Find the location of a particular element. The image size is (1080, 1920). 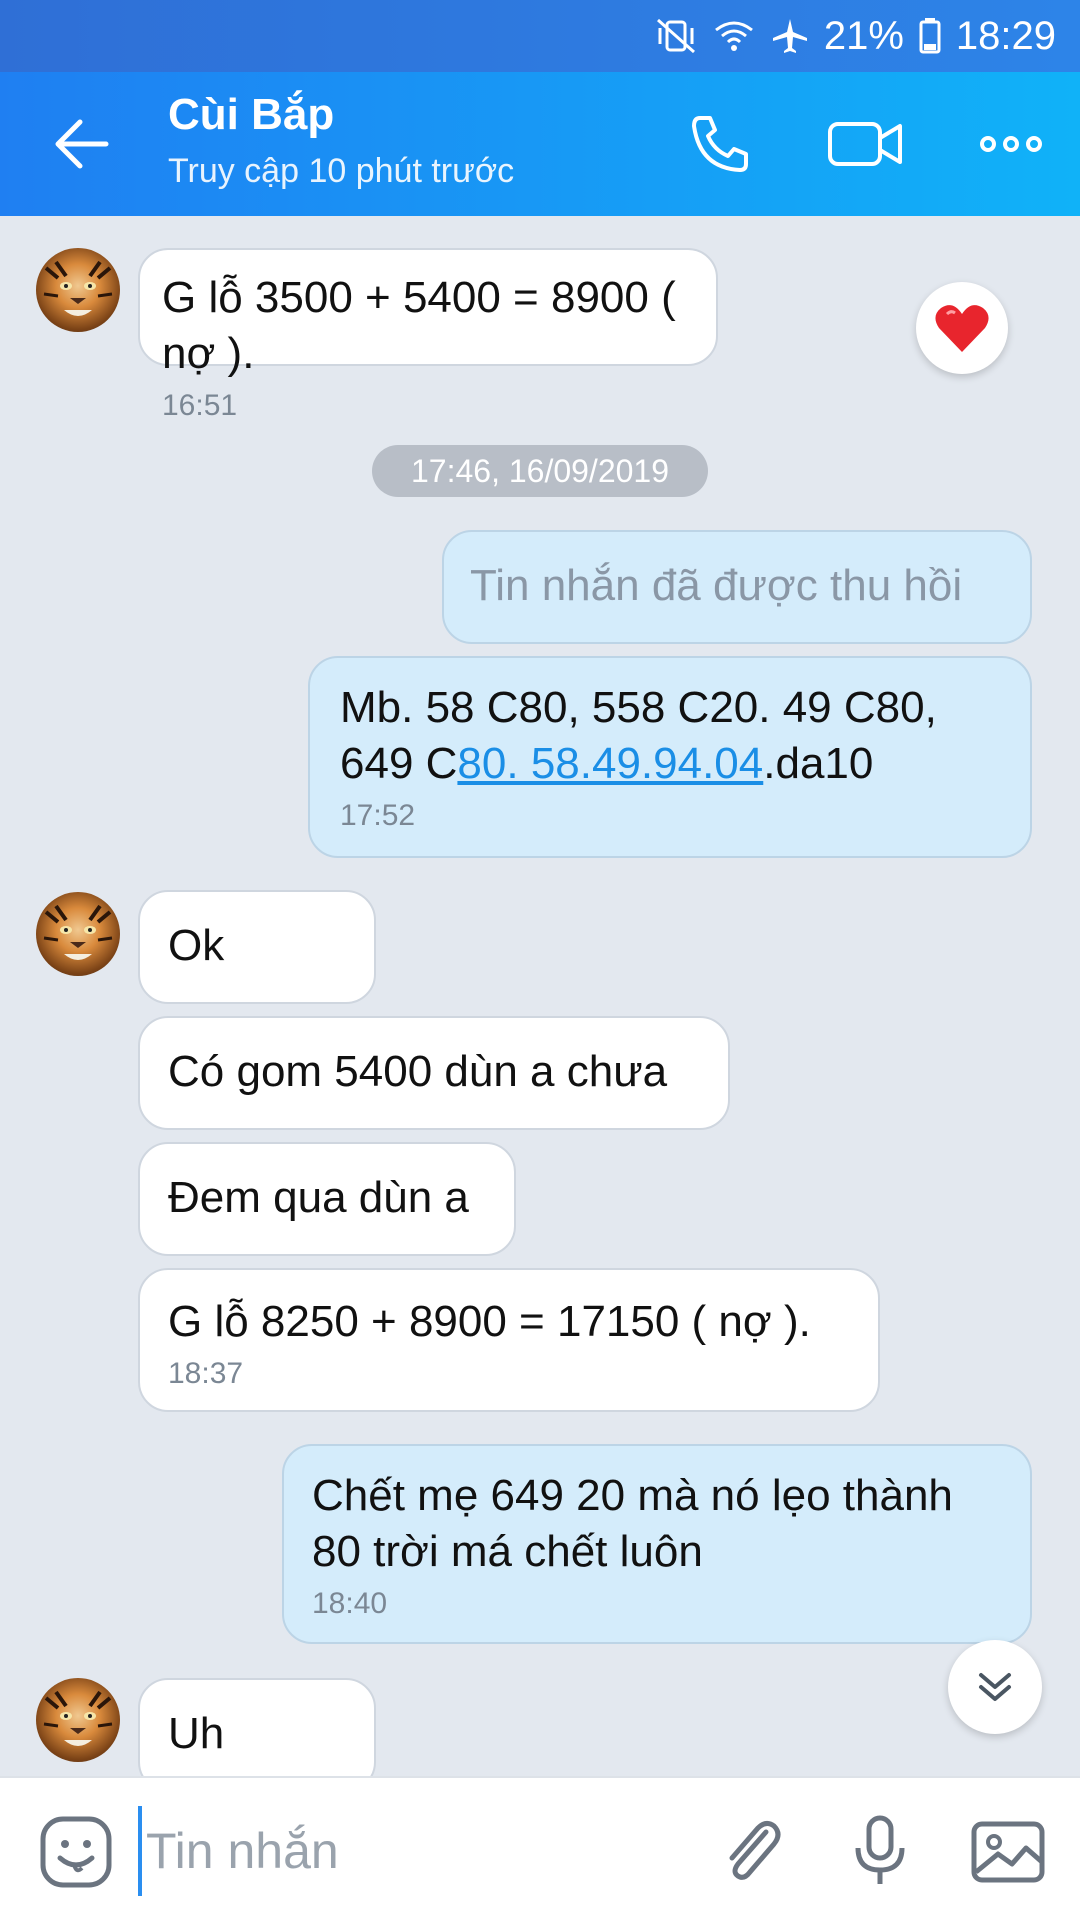

more-options-button is located at coordinates (1011, 144).